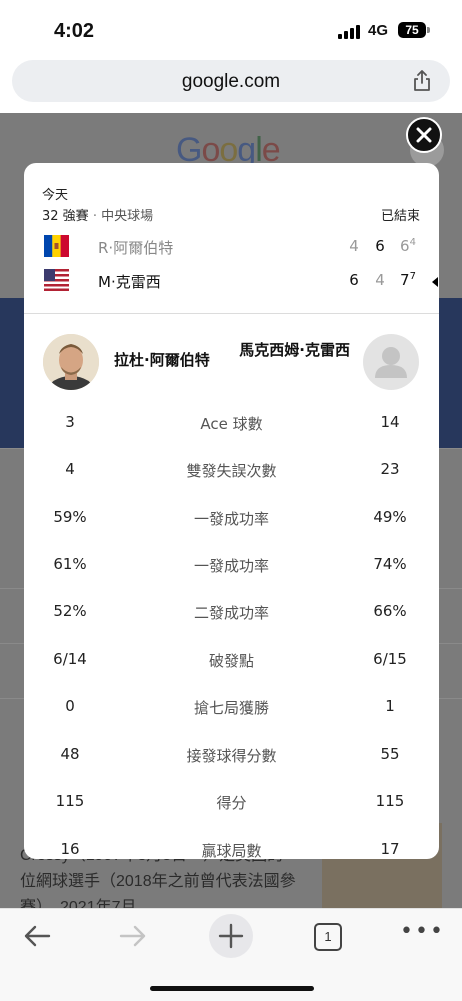 The width and height of the screenshot is (462, 1001). I want to click on new-tab-button, so click(231, 936).